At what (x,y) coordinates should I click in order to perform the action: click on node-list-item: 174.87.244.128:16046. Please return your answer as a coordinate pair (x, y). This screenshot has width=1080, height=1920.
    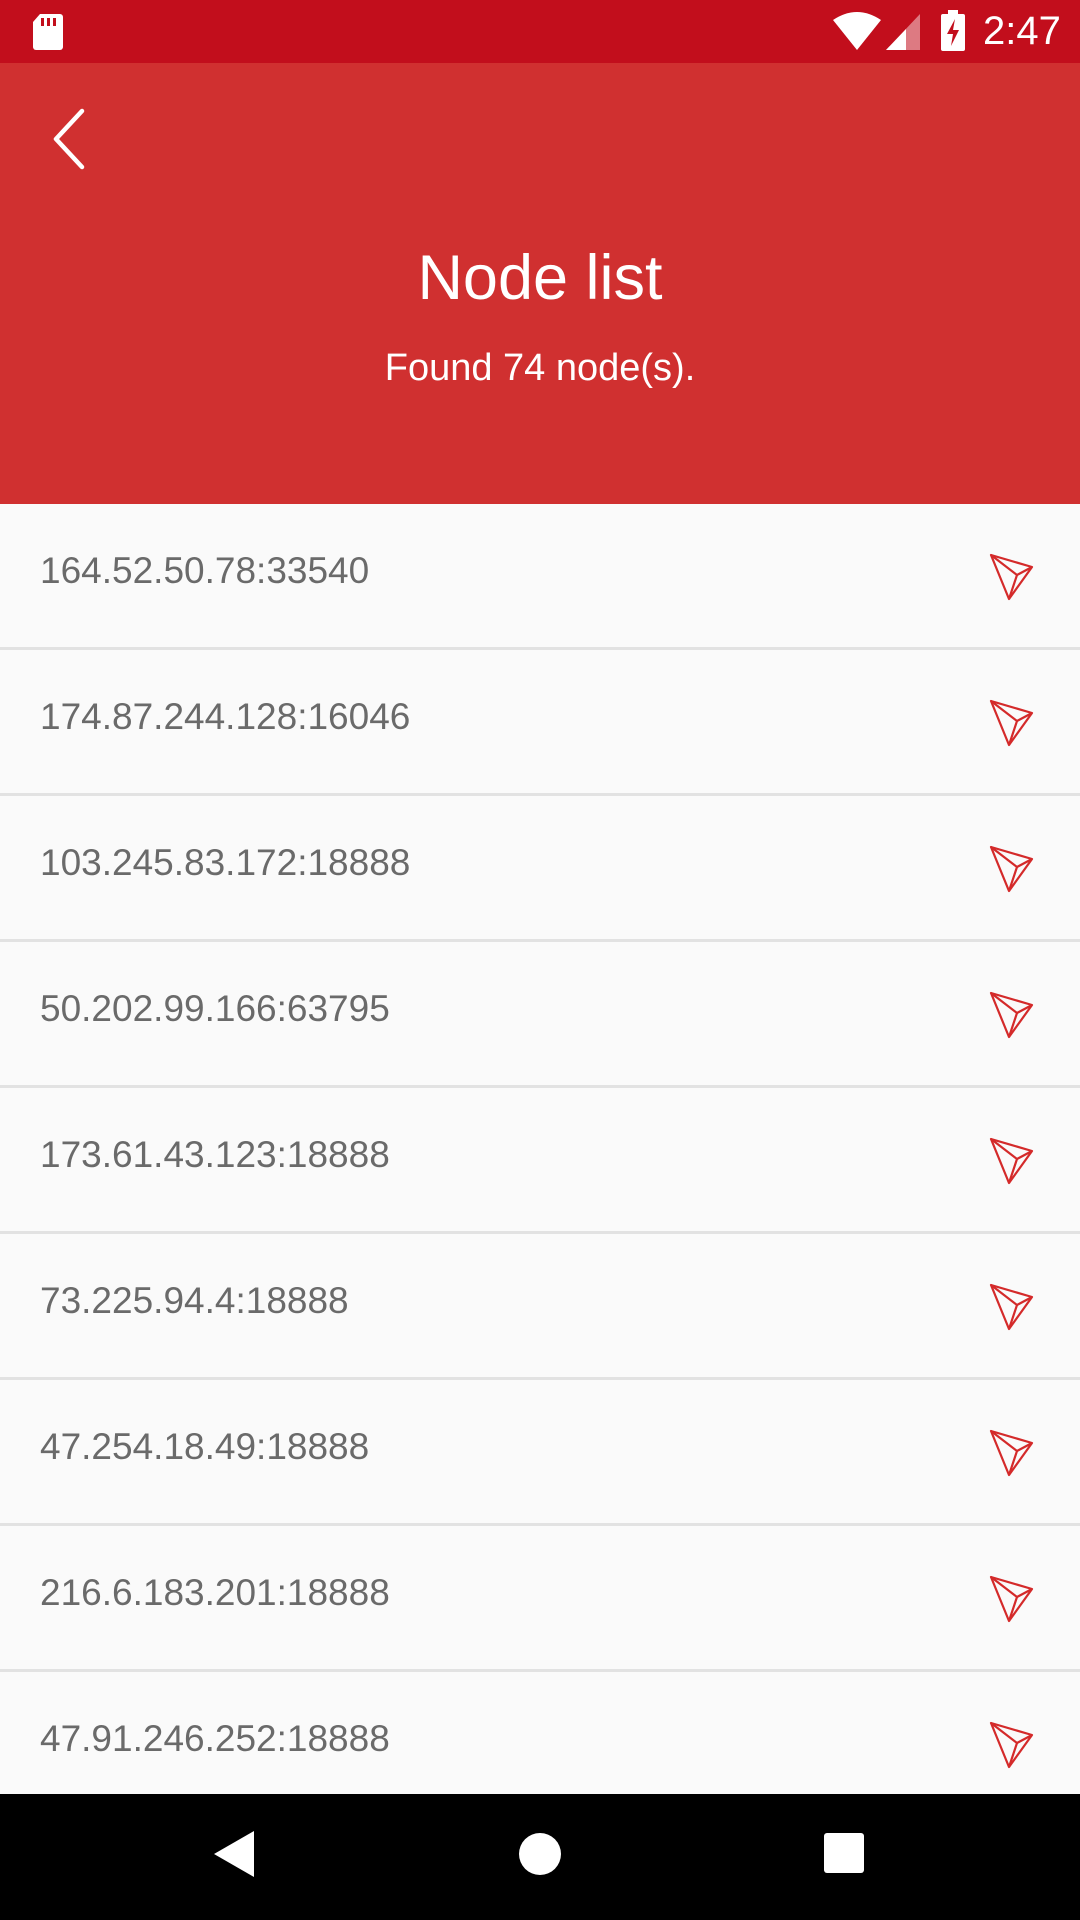
    Looking at the image, I should click on (540, 723).